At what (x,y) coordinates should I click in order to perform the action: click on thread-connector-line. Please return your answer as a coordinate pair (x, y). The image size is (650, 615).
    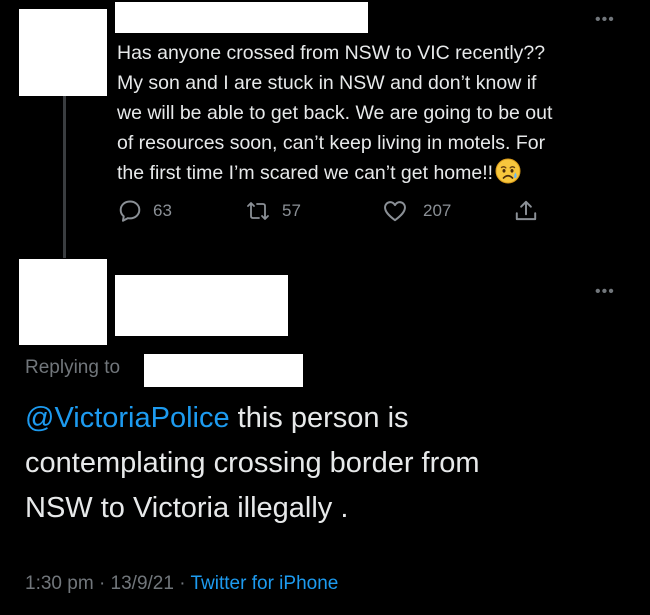
    Looking at the image, I should click on (64, 177).